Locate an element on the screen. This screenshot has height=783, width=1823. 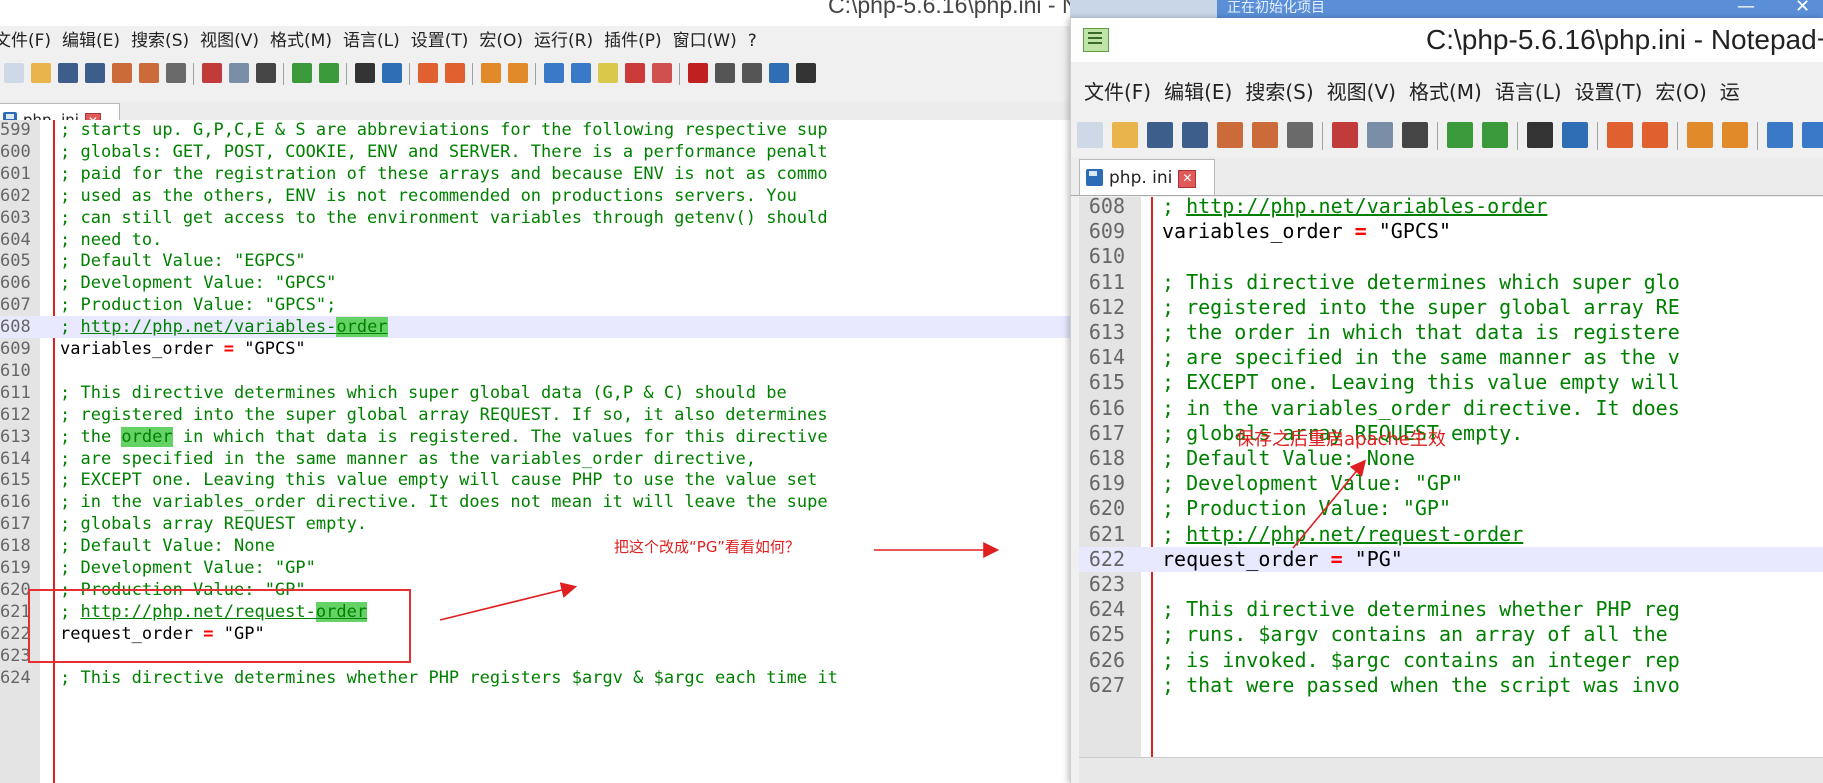
annotation-arrows is located at coordinates (903, 540).